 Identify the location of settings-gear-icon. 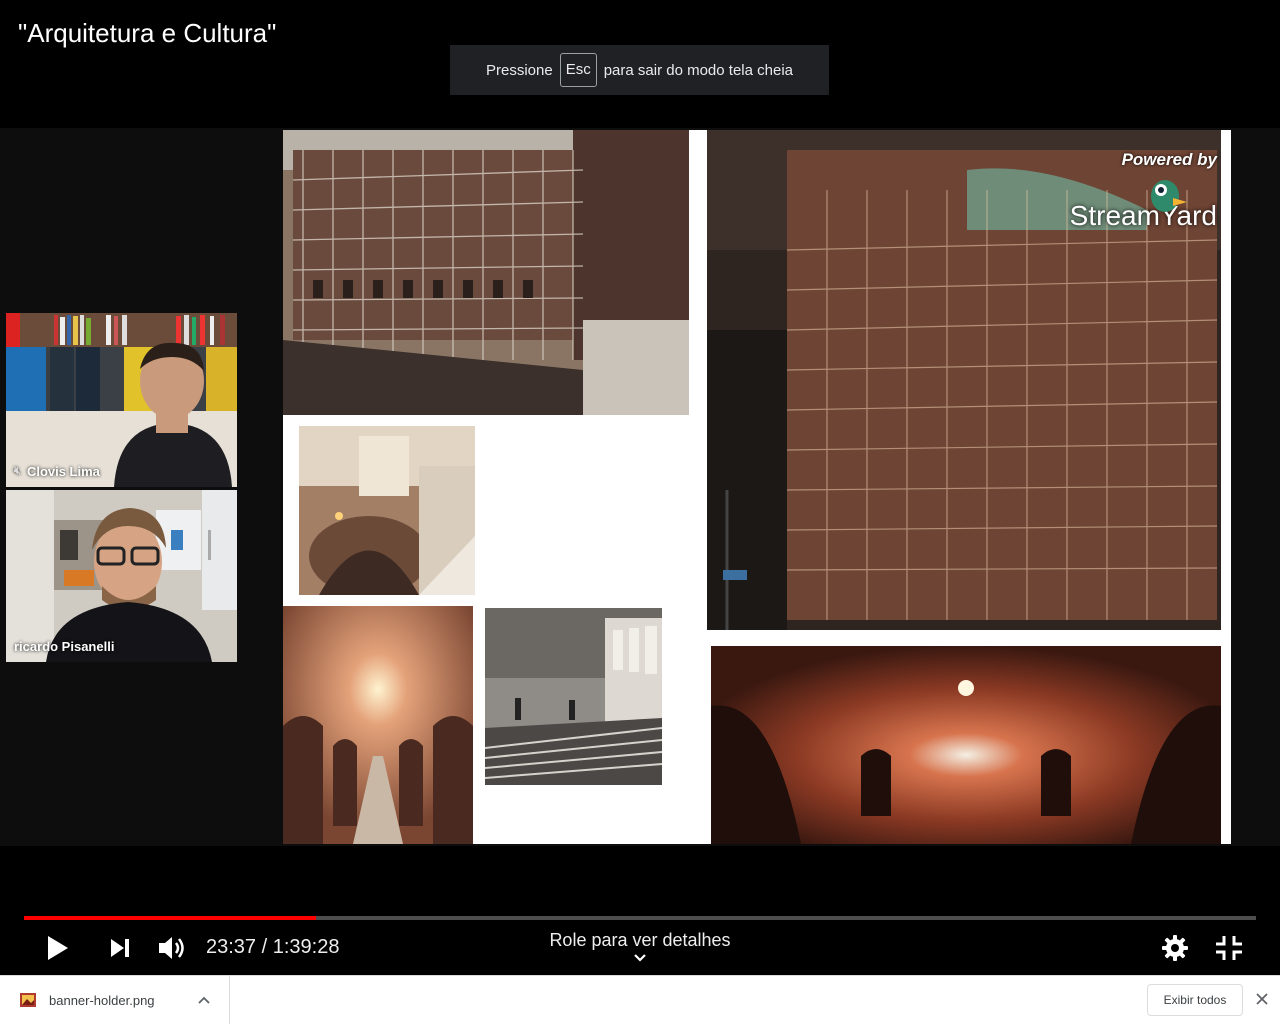
(1175, 948).